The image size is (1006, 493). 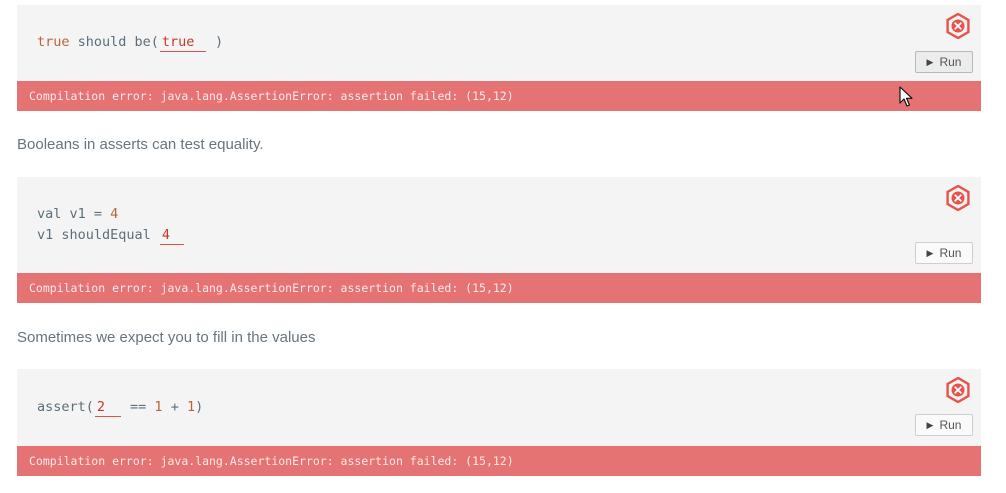 I want to click on code-line: true should be(true ), so click(x=130, y=42).